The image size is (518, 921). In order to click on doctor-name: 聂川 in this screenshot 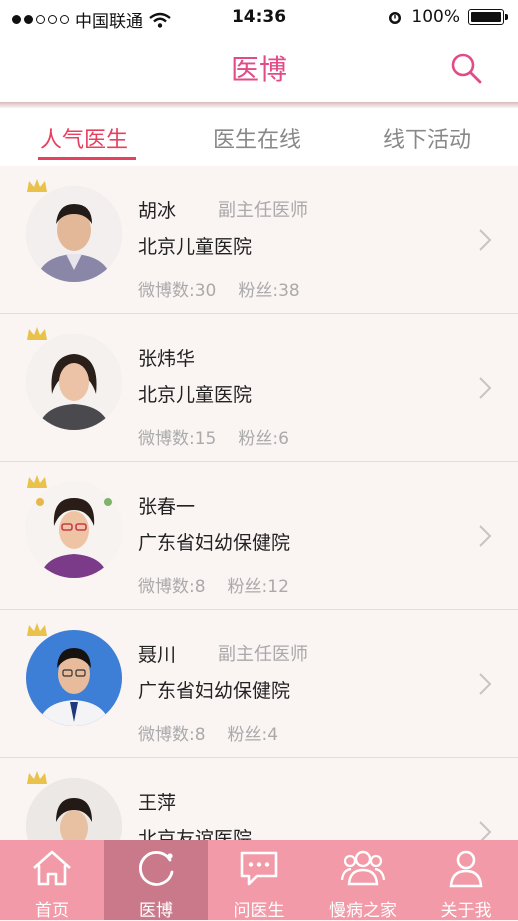, I will do `click(157, 655)`.